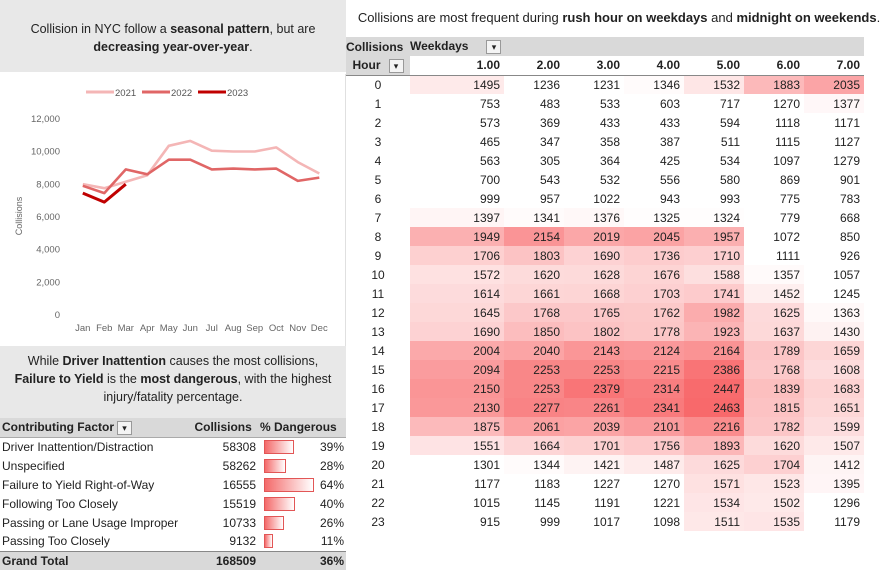 The image size is (892, 575). What do you see at coordinates (457, 103) in the screenshot?
I see `heat-cell: 753` at bounding box center [457, 103].